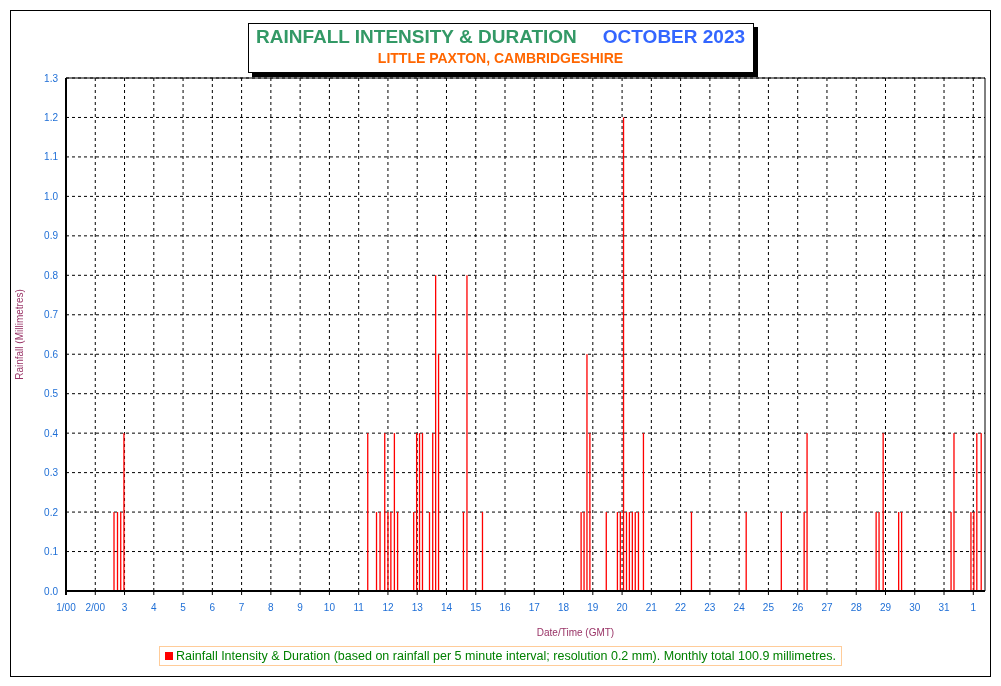  What do you see at coordinates (505, 607) in the screenshot?
I see `x-tick-label: 16` at bounding box center [505, 607].